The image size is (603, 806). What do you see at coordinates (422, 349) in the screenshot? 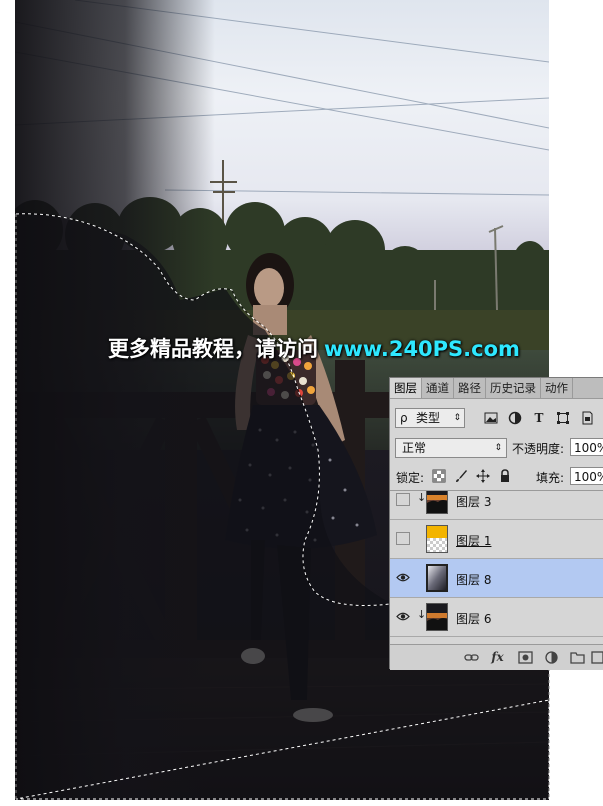
I see `watermark-url: www.240PS.com` at bounding box center [422, 349].